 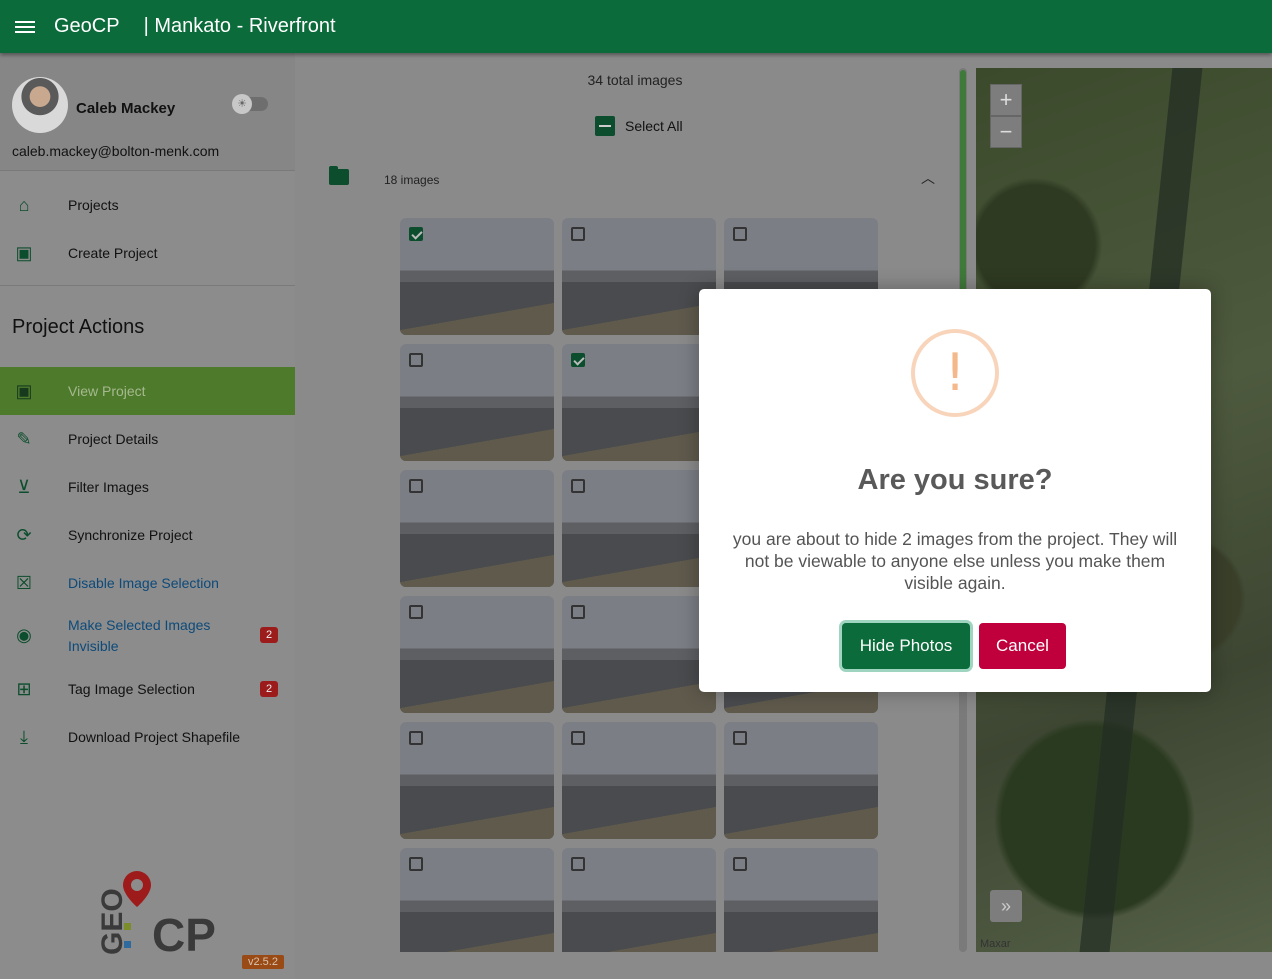 What do you see at coordinates (906, 646) in the screenshot?
I see `hide-photos-button: Hide Photos` at bounding box center [906, 646].